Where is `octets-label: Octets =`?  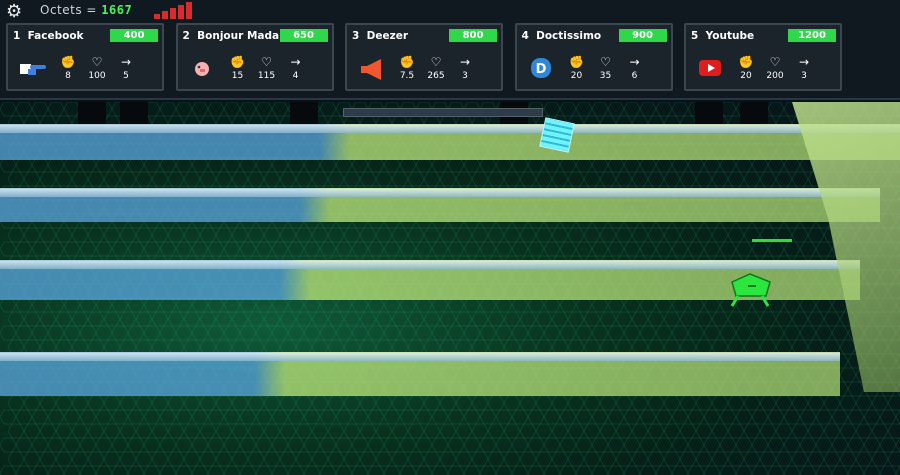
octets-label: Octets = is located at coordinates (68, 10).